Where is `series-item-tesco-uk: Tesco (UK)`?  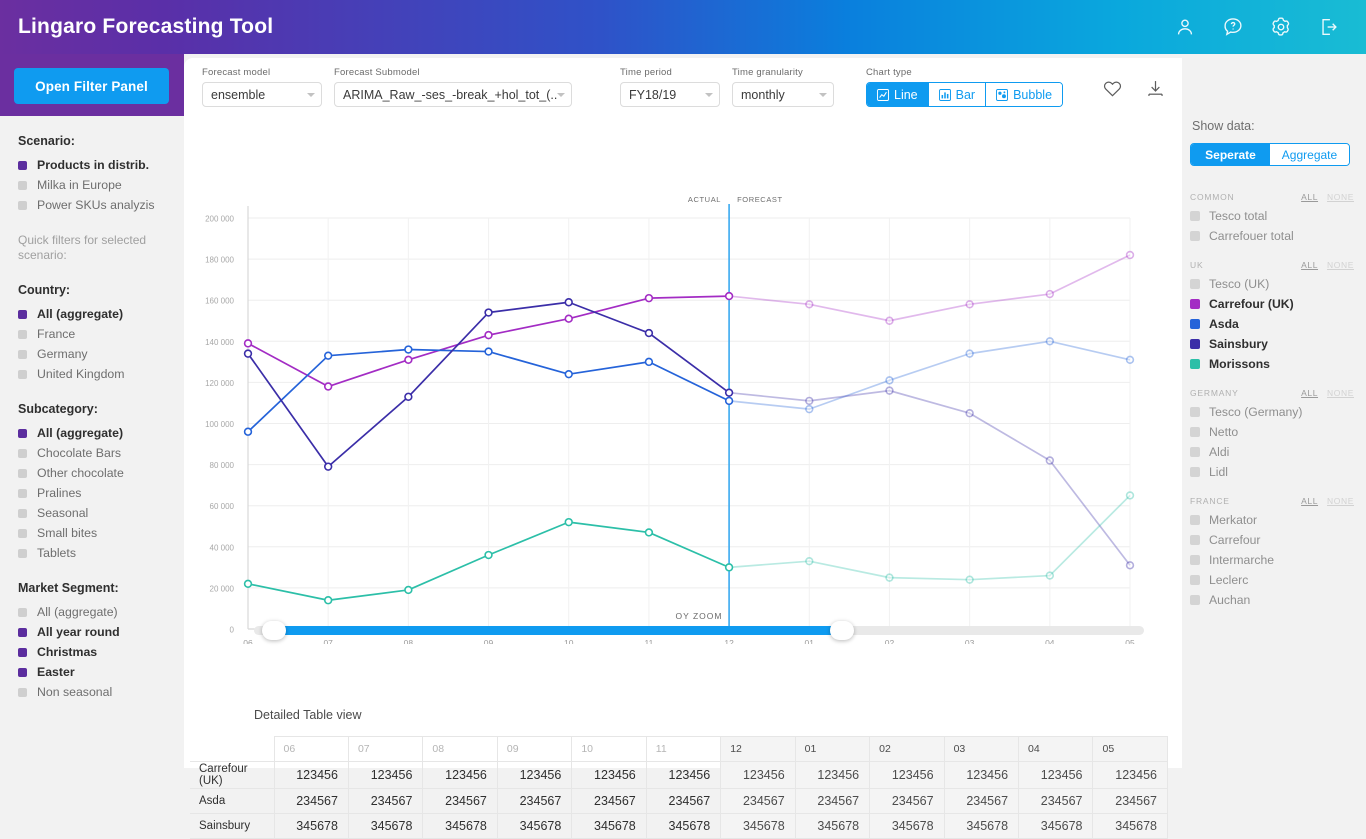 series-item-tesco-uk: Tesco (UK) is located at coordinates (1275, 284).